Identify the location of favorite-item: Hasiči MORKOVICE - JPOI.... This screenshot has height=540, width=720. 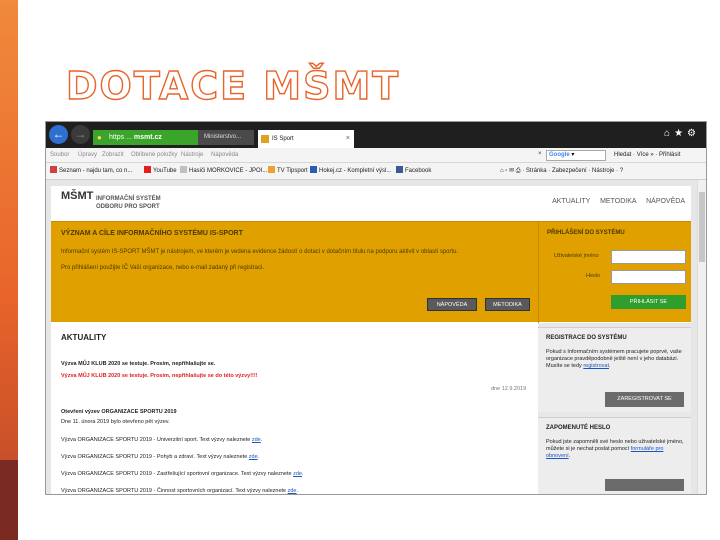
(223, 171).